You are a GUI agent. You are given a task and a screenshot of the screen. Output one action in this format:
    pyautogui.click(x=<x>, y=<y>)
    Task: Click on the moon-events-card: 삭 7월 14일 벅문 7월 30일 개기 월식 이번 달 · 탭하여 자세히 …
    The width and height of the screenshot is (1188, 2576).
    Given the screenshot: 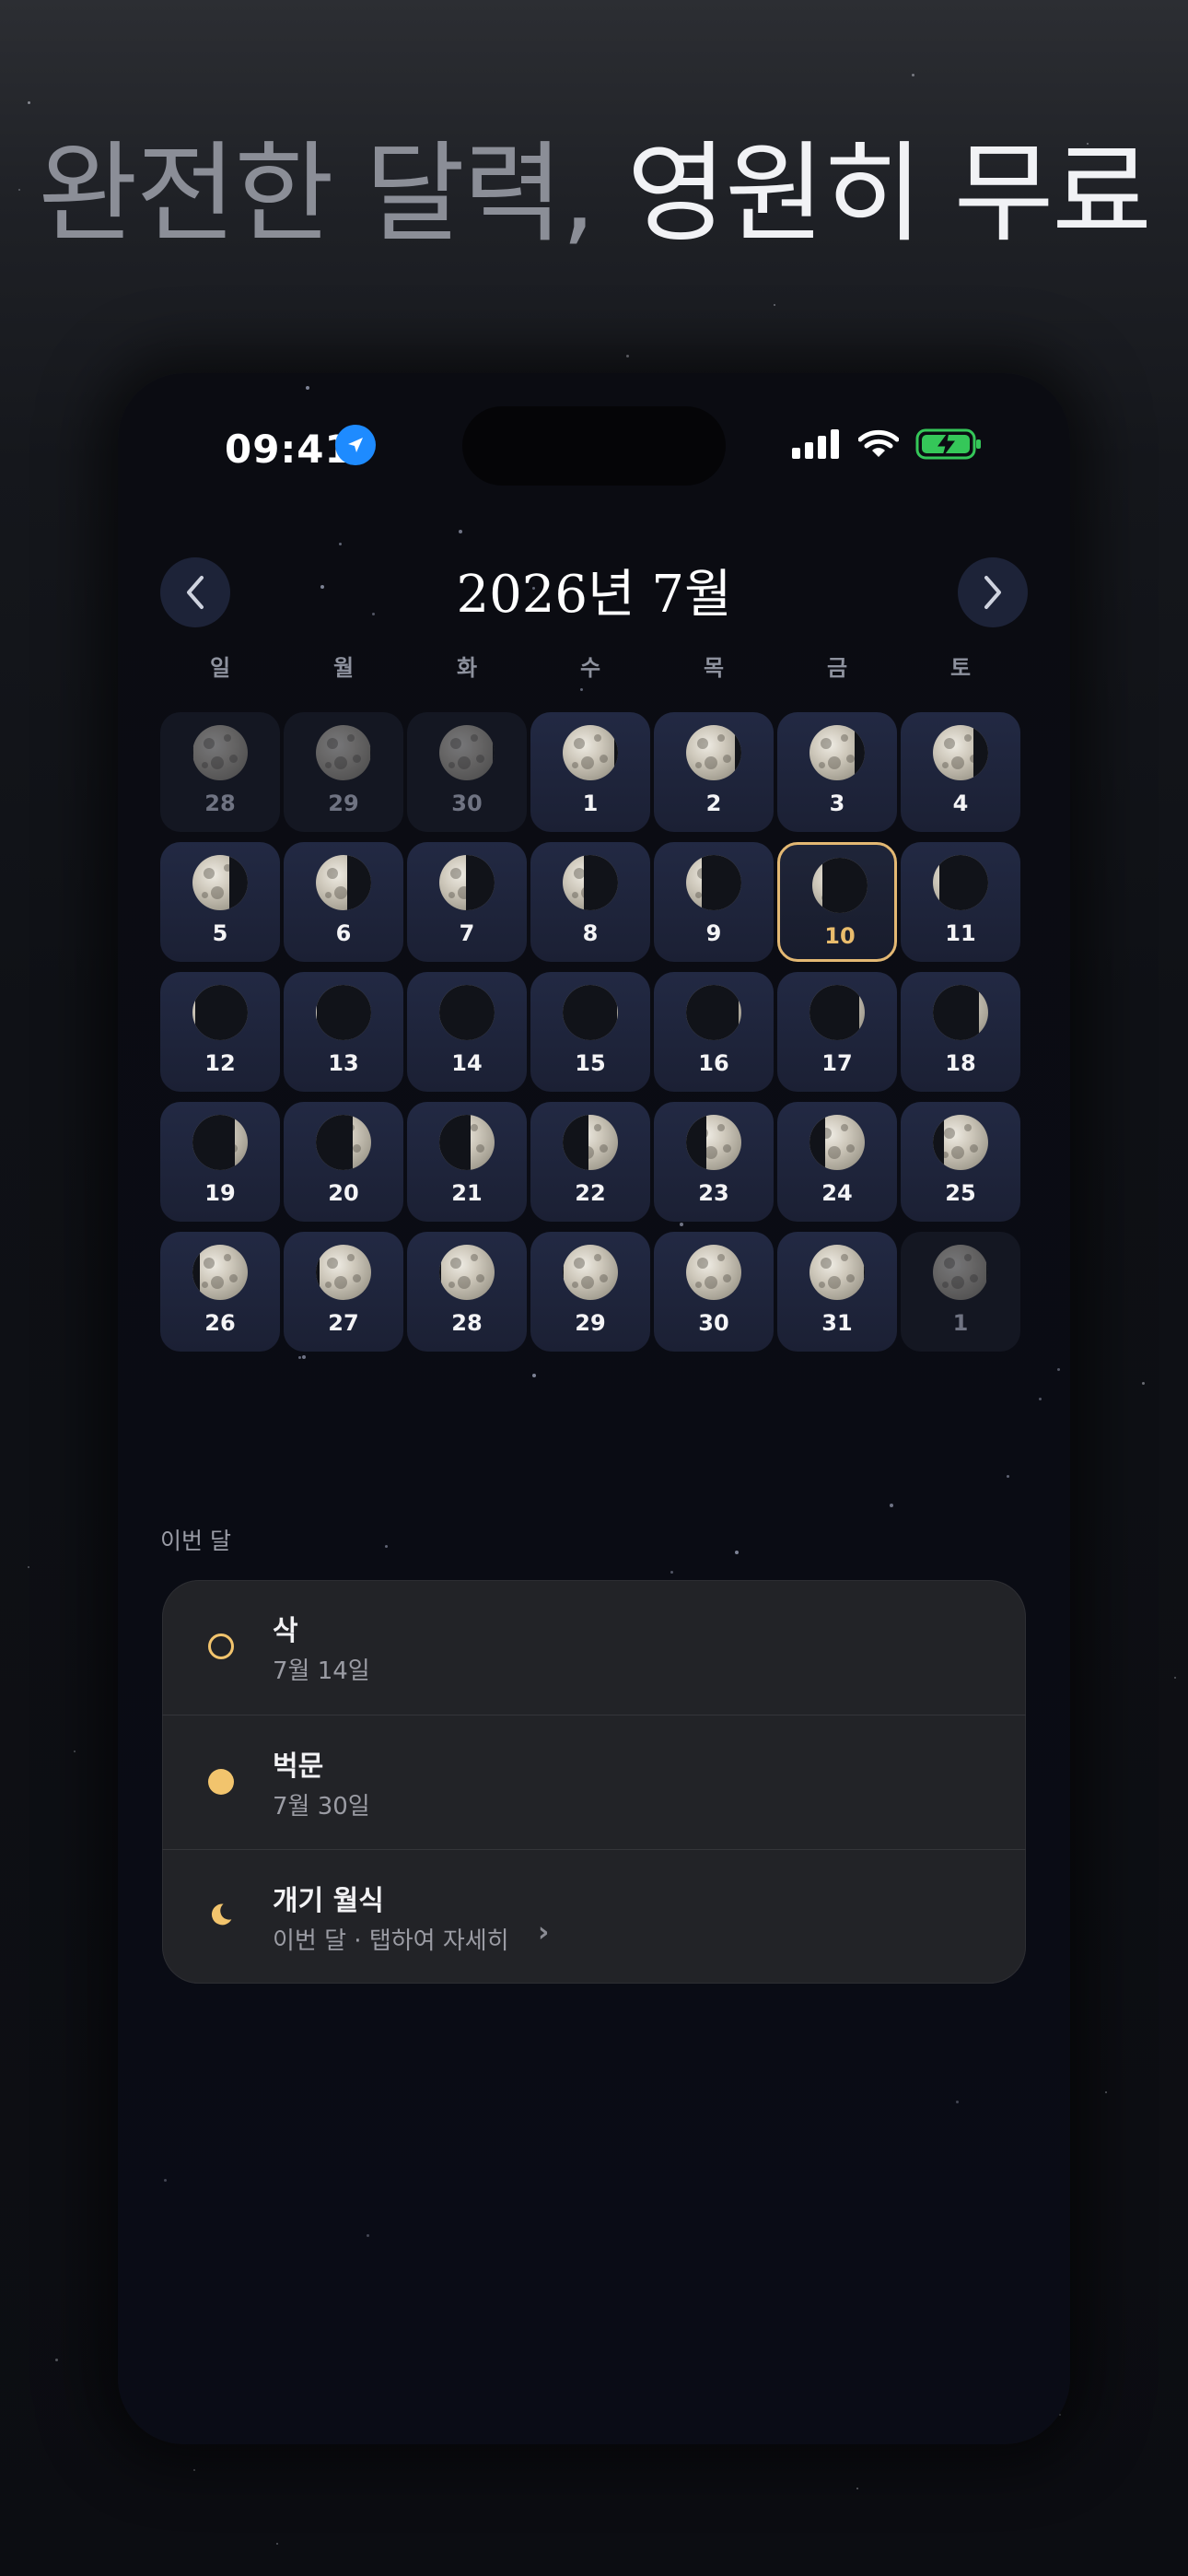 What is the action you would take?
    pyautogui.click(x=594, y=1782)
    